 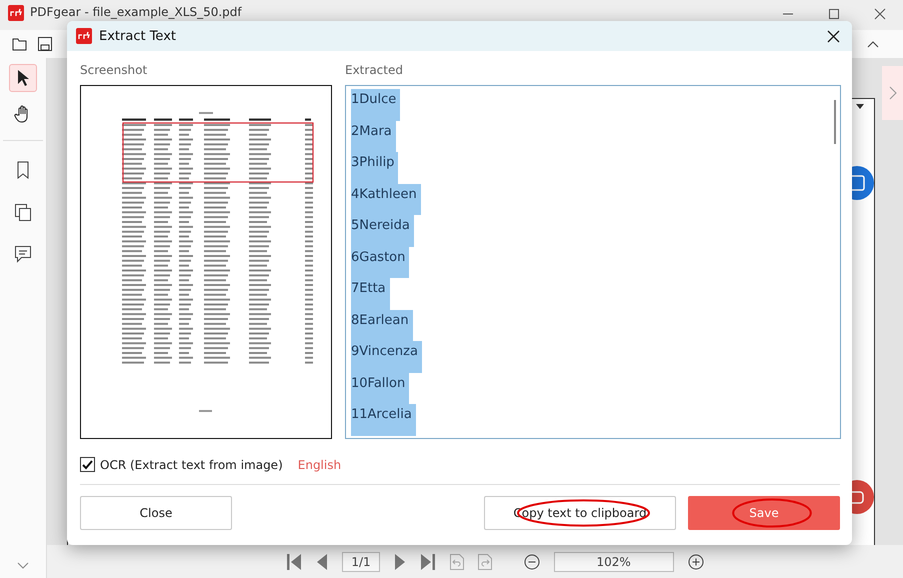 What do you see at coordinates (835, 122) in the screenshot?
I see `scrollbar-thumb` at bounding box center [835, 122].